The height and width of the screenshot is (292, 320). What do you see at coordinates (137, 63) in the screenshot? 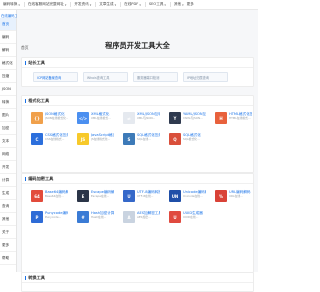
I see `section-header: 站长工具` at bounding box center [137, 63].